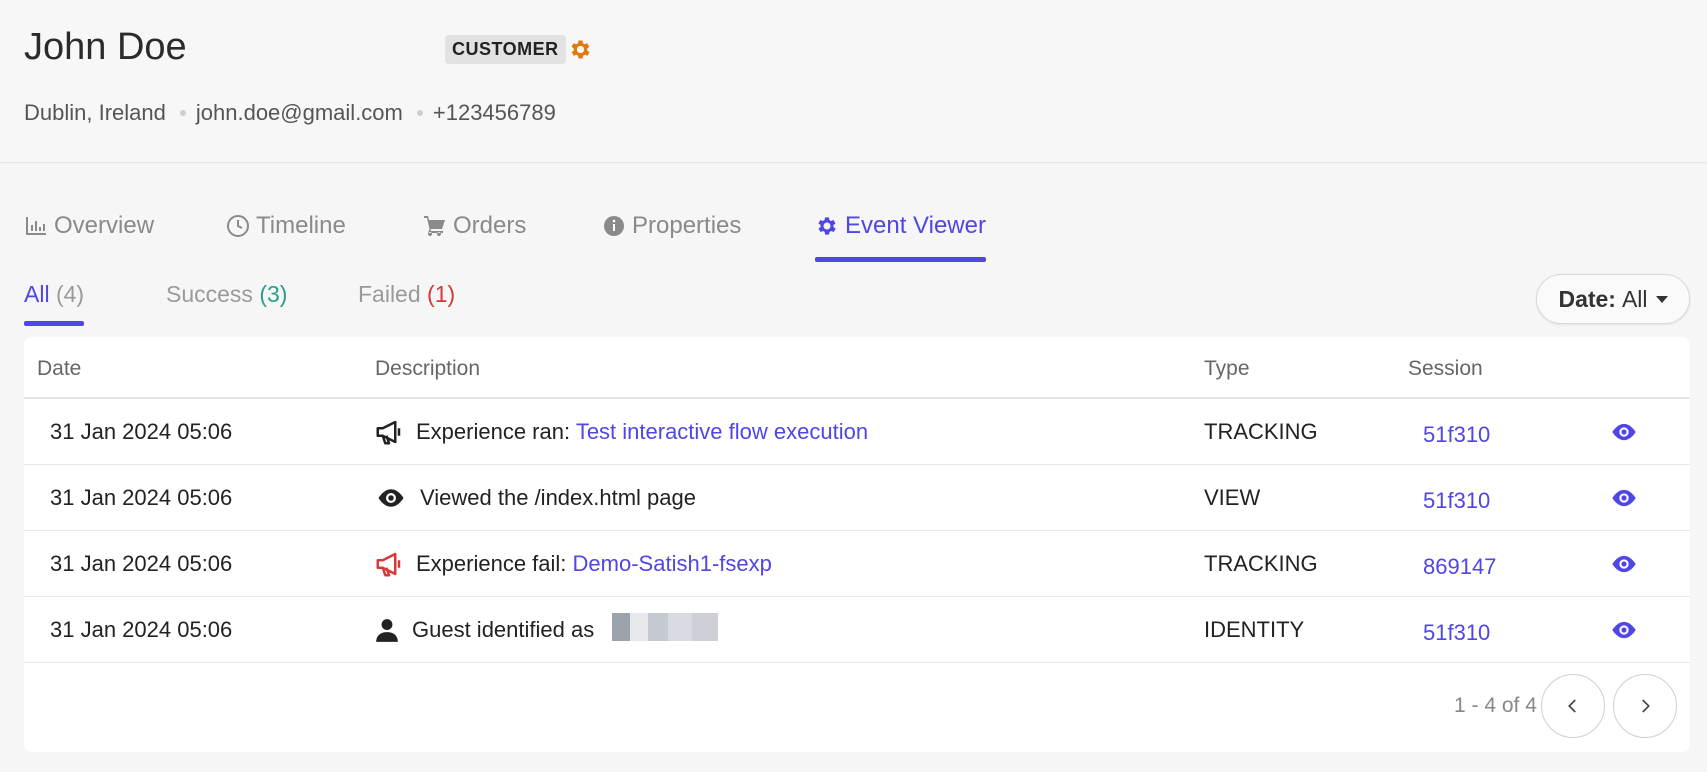 This screenshot has width=1707, height=772. I want to click on event-text: Guest identified as, so click(503, 629).